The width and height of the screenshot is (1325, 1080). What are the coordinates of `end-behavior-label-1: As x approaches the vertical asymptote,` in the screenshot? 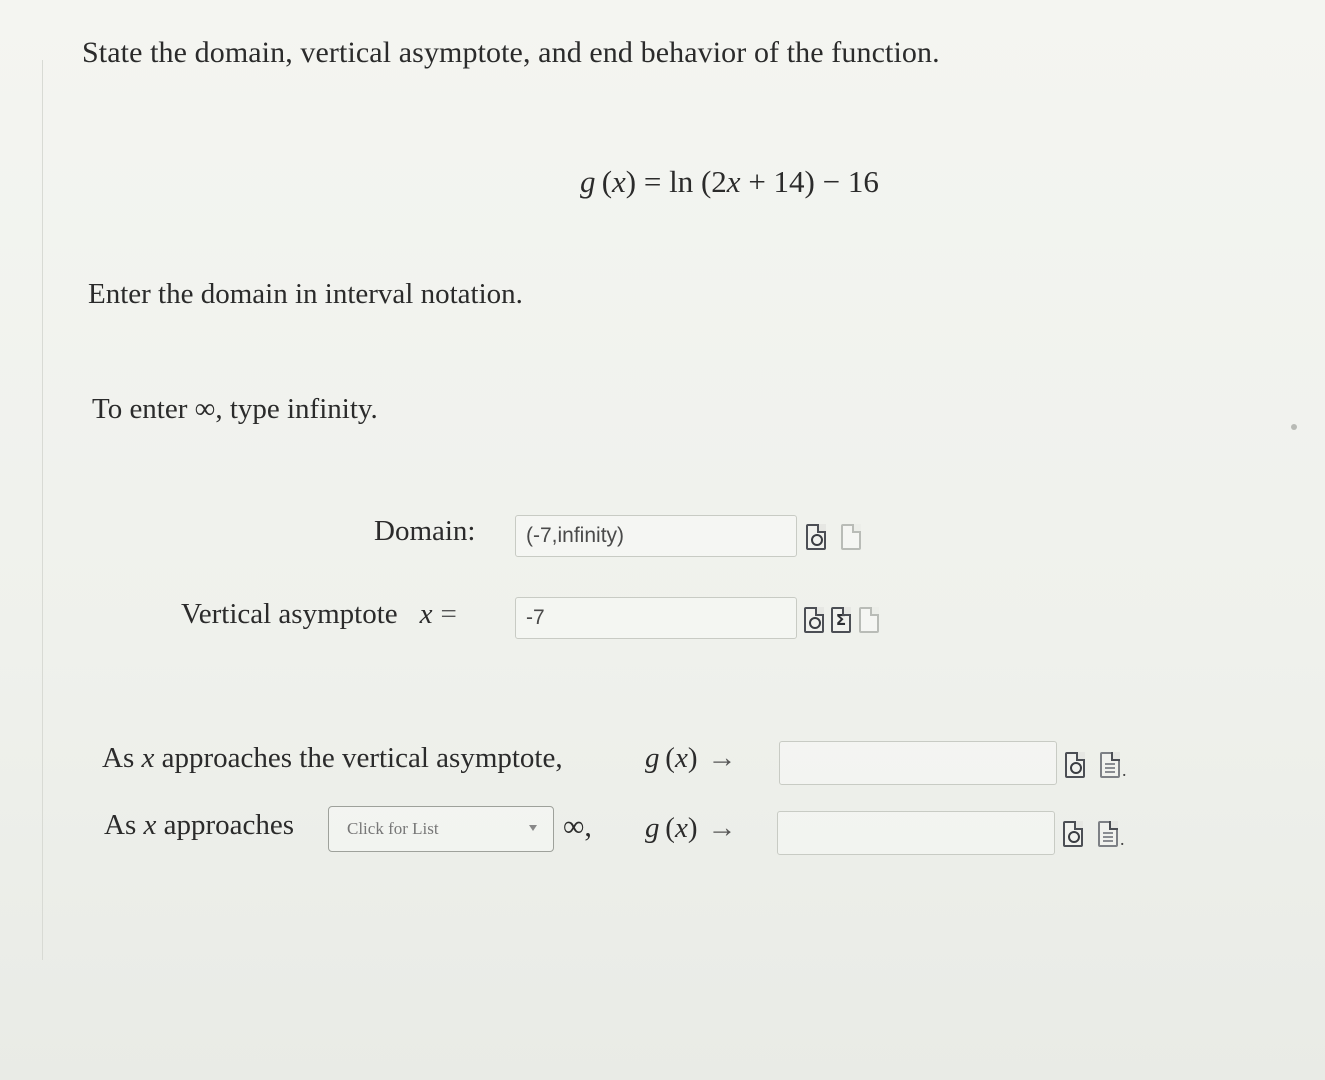 It's located at (332, 758).